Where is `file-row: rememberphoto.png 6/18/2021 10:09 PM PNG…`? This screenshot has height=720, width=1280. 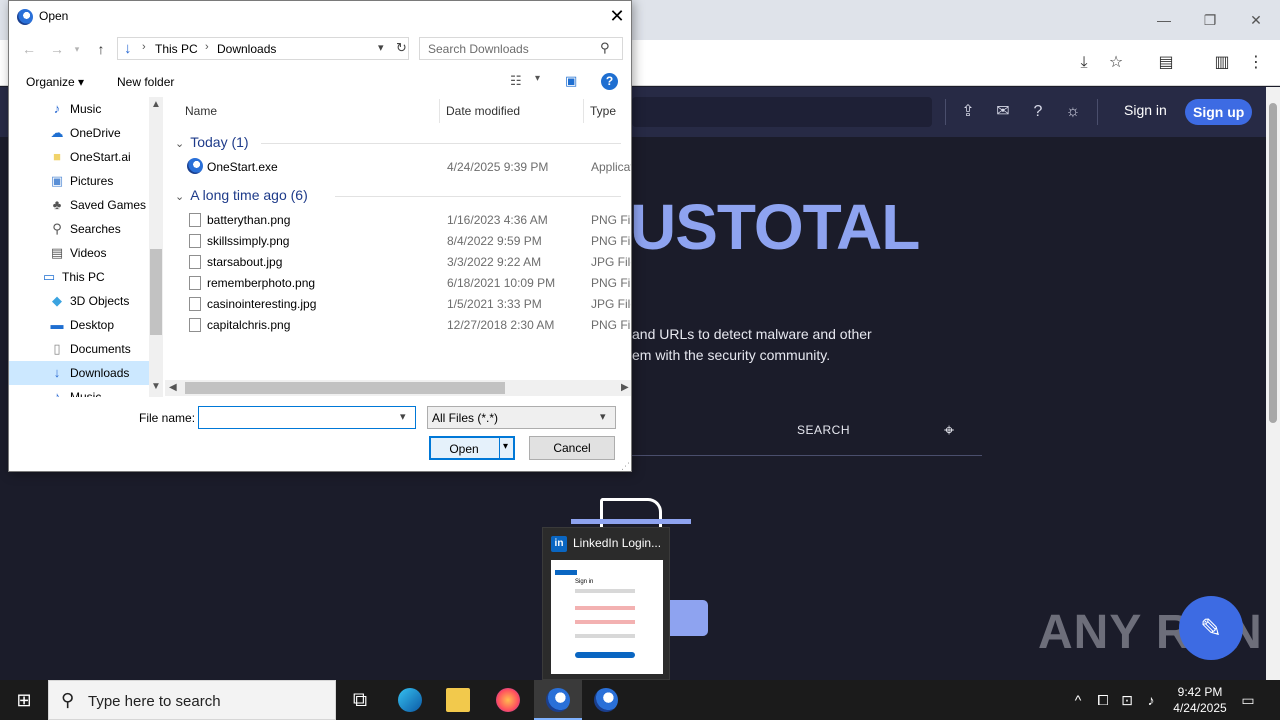
file-row: rememberphoto.png 6/18/2021 10:09 PM PNG… is located at coordinates (398, 283).